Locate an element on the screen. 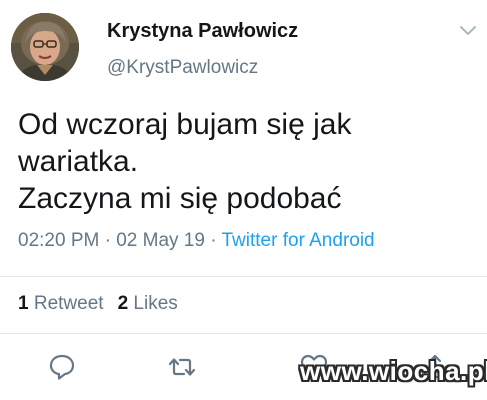 The image size is (487, 400). reply-icon is located at coordinates (62, 367).